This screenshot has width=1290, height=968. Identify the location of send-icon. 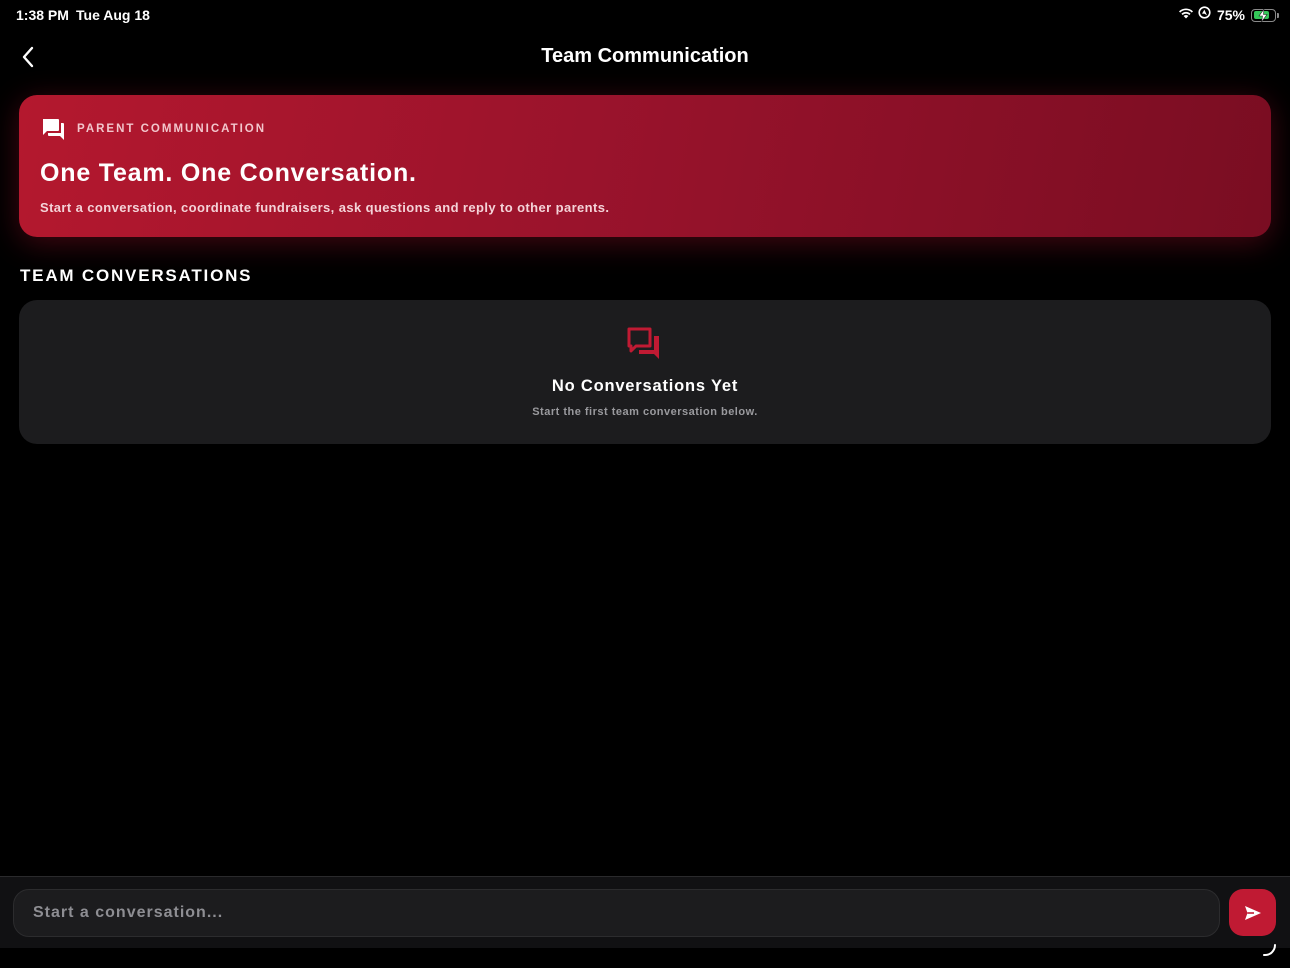
(1252, 912).